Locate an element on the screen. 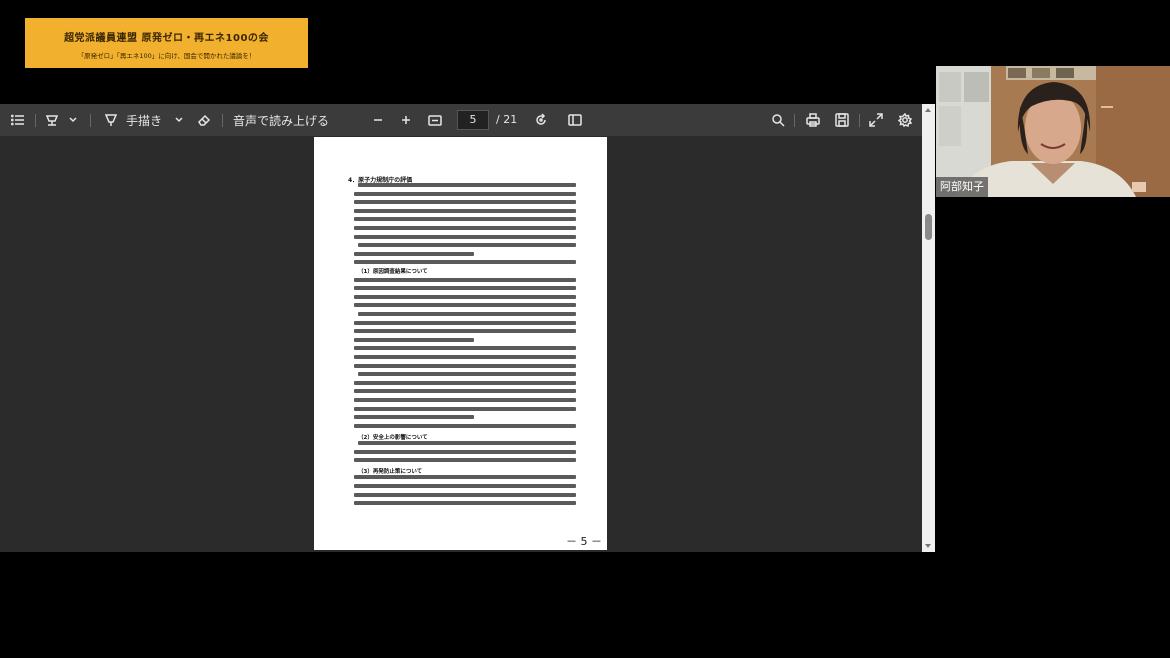 This screenshot has width=1170, height=658. scrollbar-thumb is located at coordinates (928, 227).